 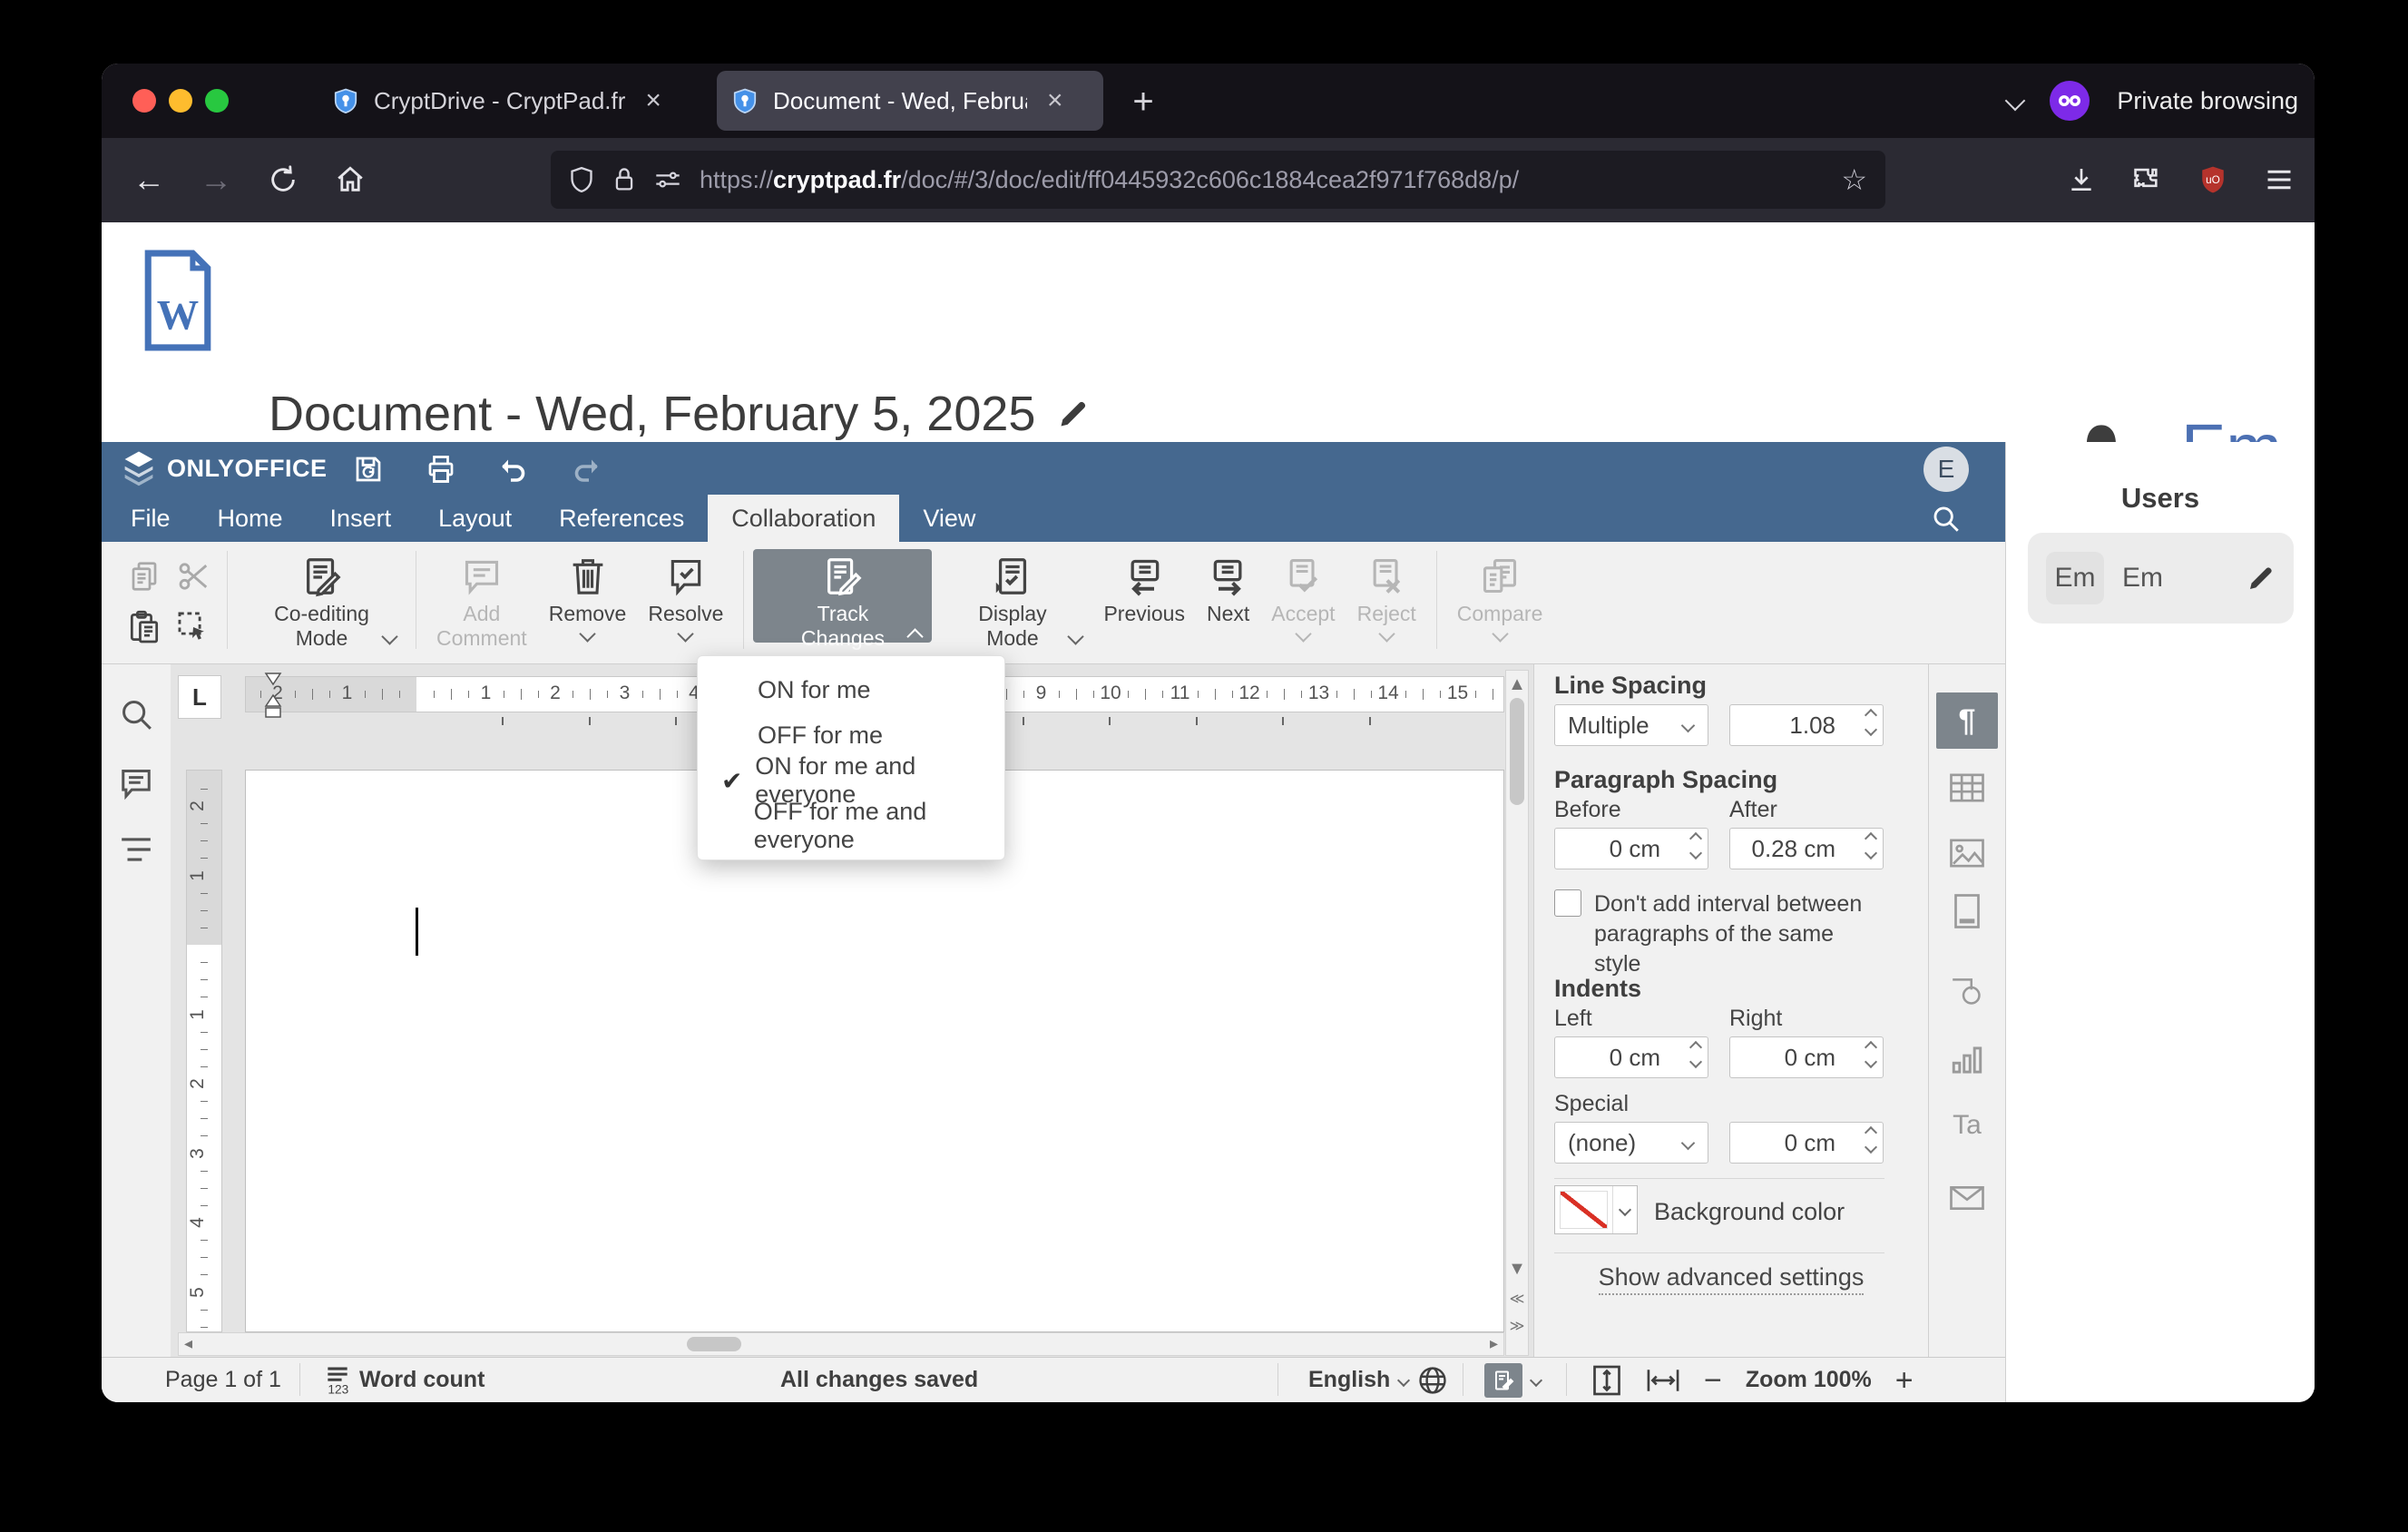 What do you see at coordinates (949, 518) in the screenshot?
I see `menu-tab: View` at bounding box center [949, 518].